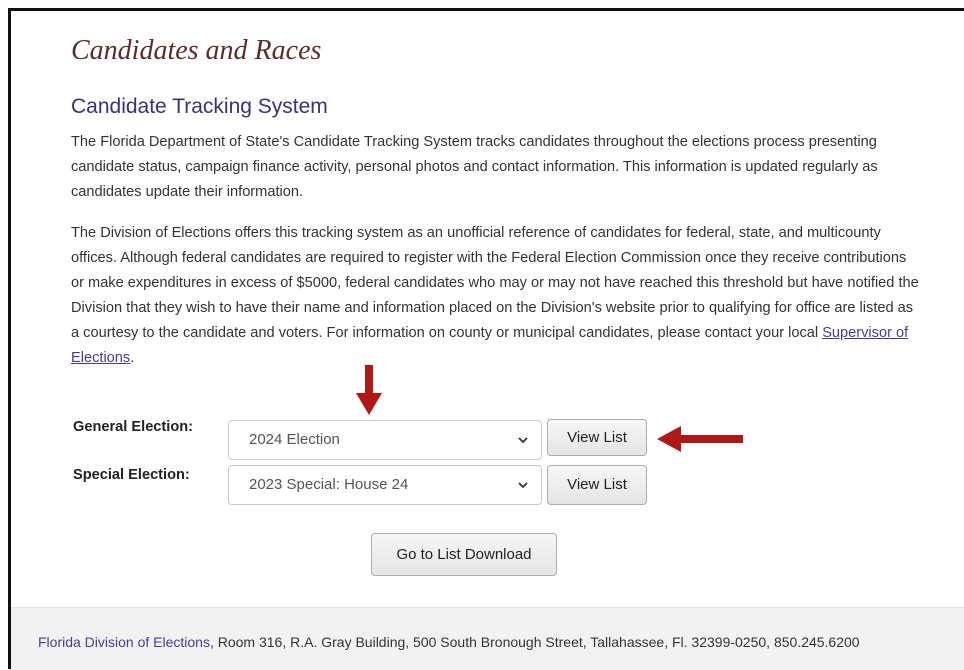 The image size is (964, 670). What do you see at coordinates (199, 106) in the screenshot?
I see `section-title: Candidate Tracking System` at bounding box center [199, 106].